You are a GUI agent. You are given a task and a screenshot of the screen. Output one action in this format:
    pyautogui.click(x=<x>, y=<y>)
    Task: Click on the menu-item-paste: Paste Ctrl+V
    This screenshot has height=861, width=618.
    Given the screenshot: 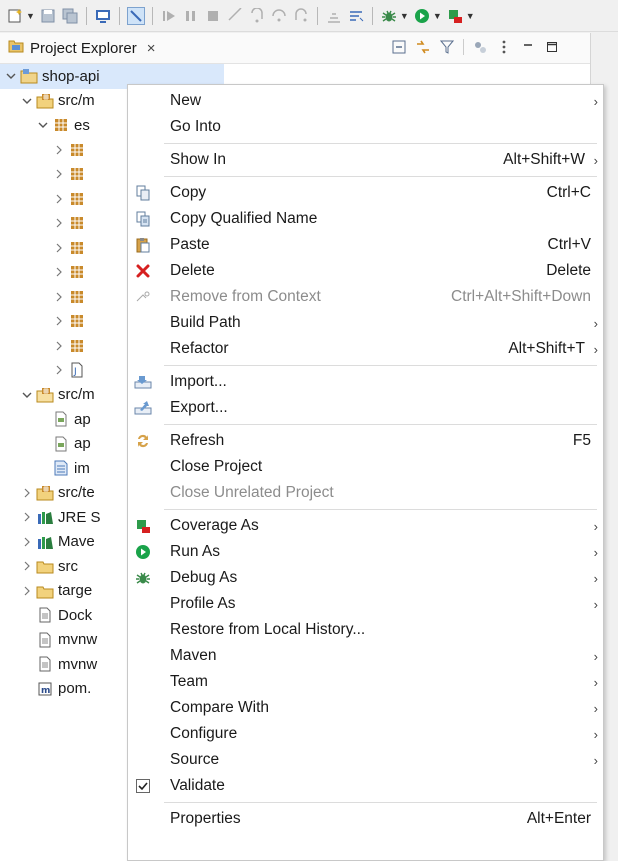 What is the action you would take?
    pyautogui.click(x=365, y=245)
    